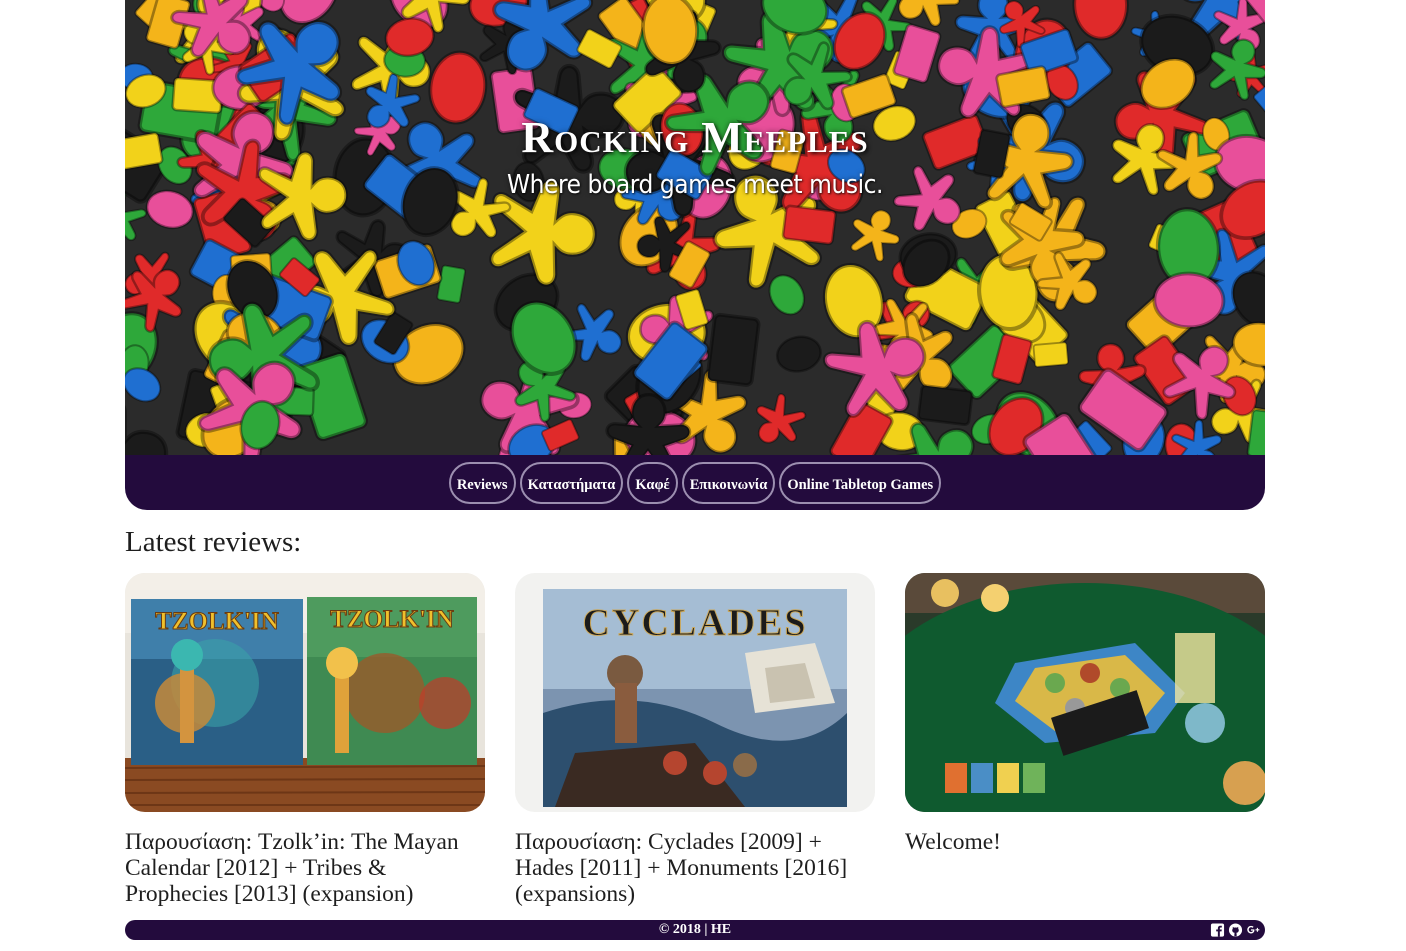 Image resolution: width=1406 pixels, height=951 pixels. What do you see at coordinates (1085, 842) in the screenshot?
I see `review-title-welcome: Welcome!` at bounding box center [1085, 842].